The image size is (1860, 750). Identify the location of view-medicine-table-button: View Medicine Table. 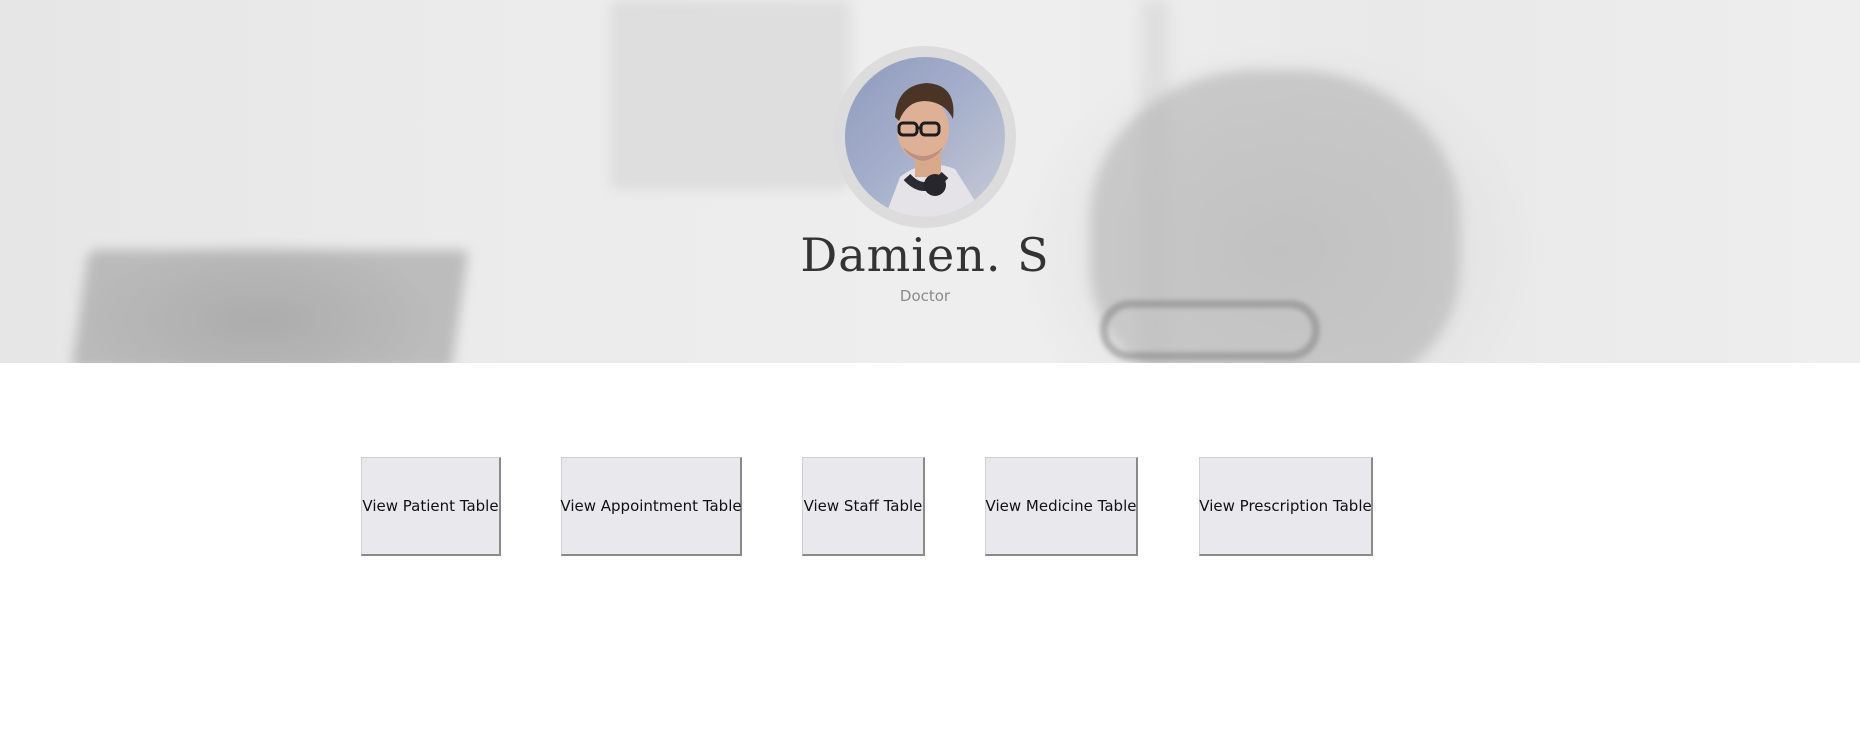
(1061, 506).